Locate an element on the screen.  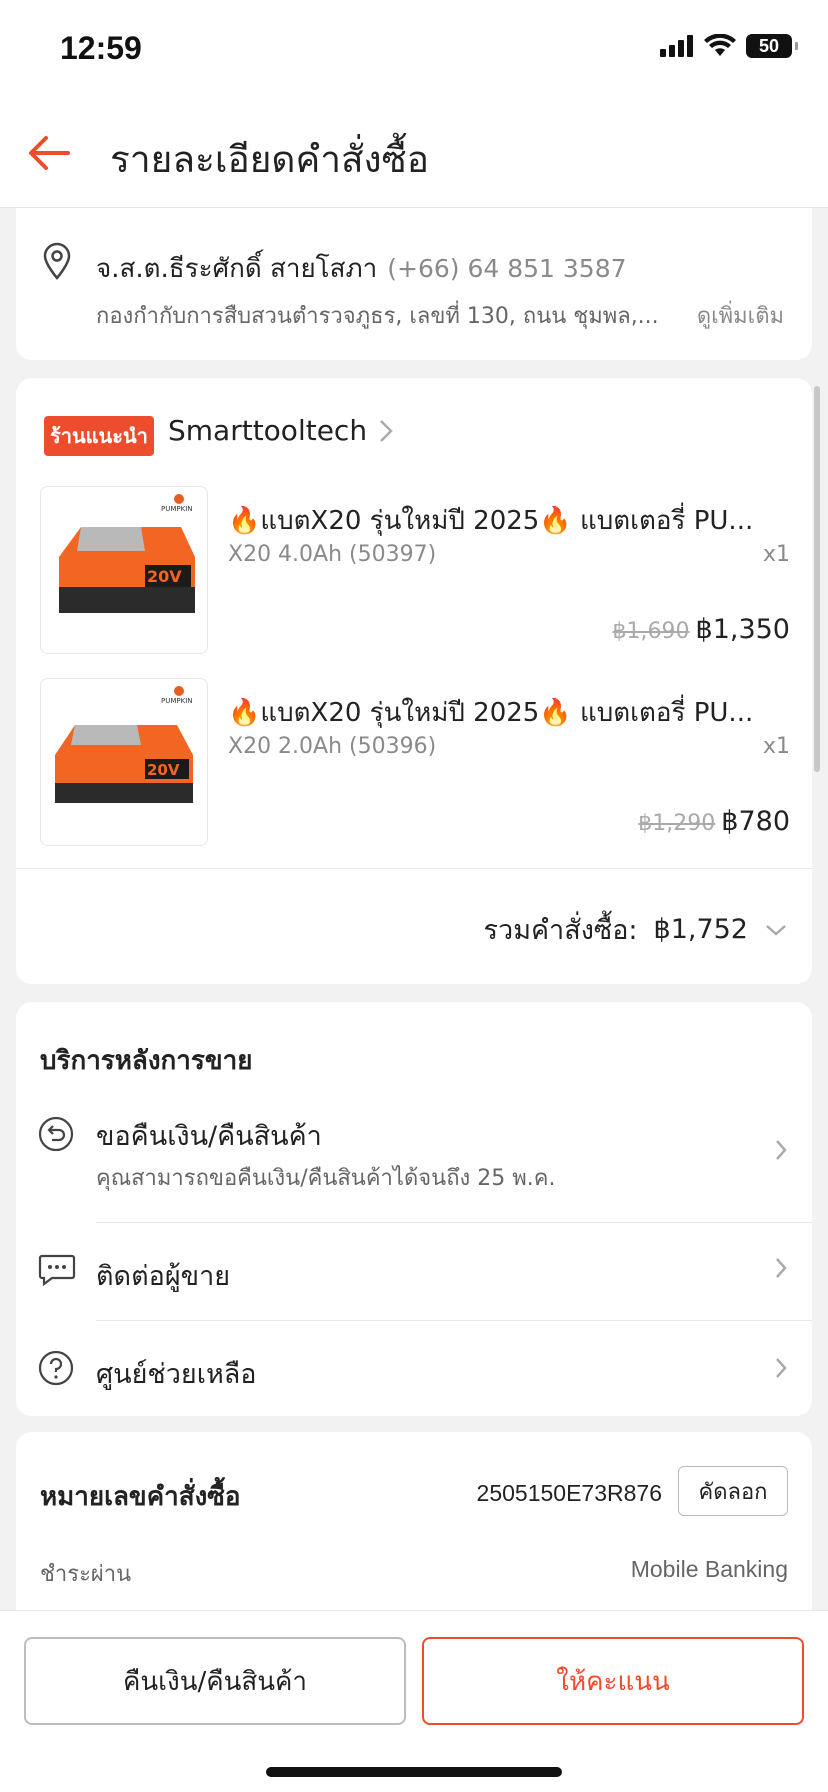
order-total: รวมคำสั่งซื้อ: ฿1,752 is located at coordinates (636, 929).